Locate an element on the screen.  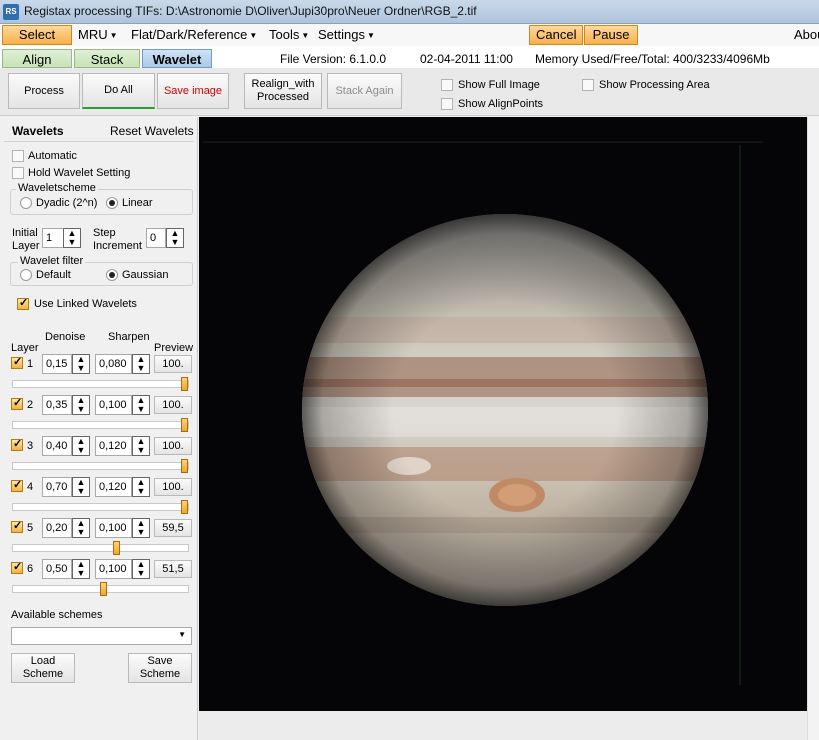
sharpen-header: Sharpen is located at coordinates (129, 337).